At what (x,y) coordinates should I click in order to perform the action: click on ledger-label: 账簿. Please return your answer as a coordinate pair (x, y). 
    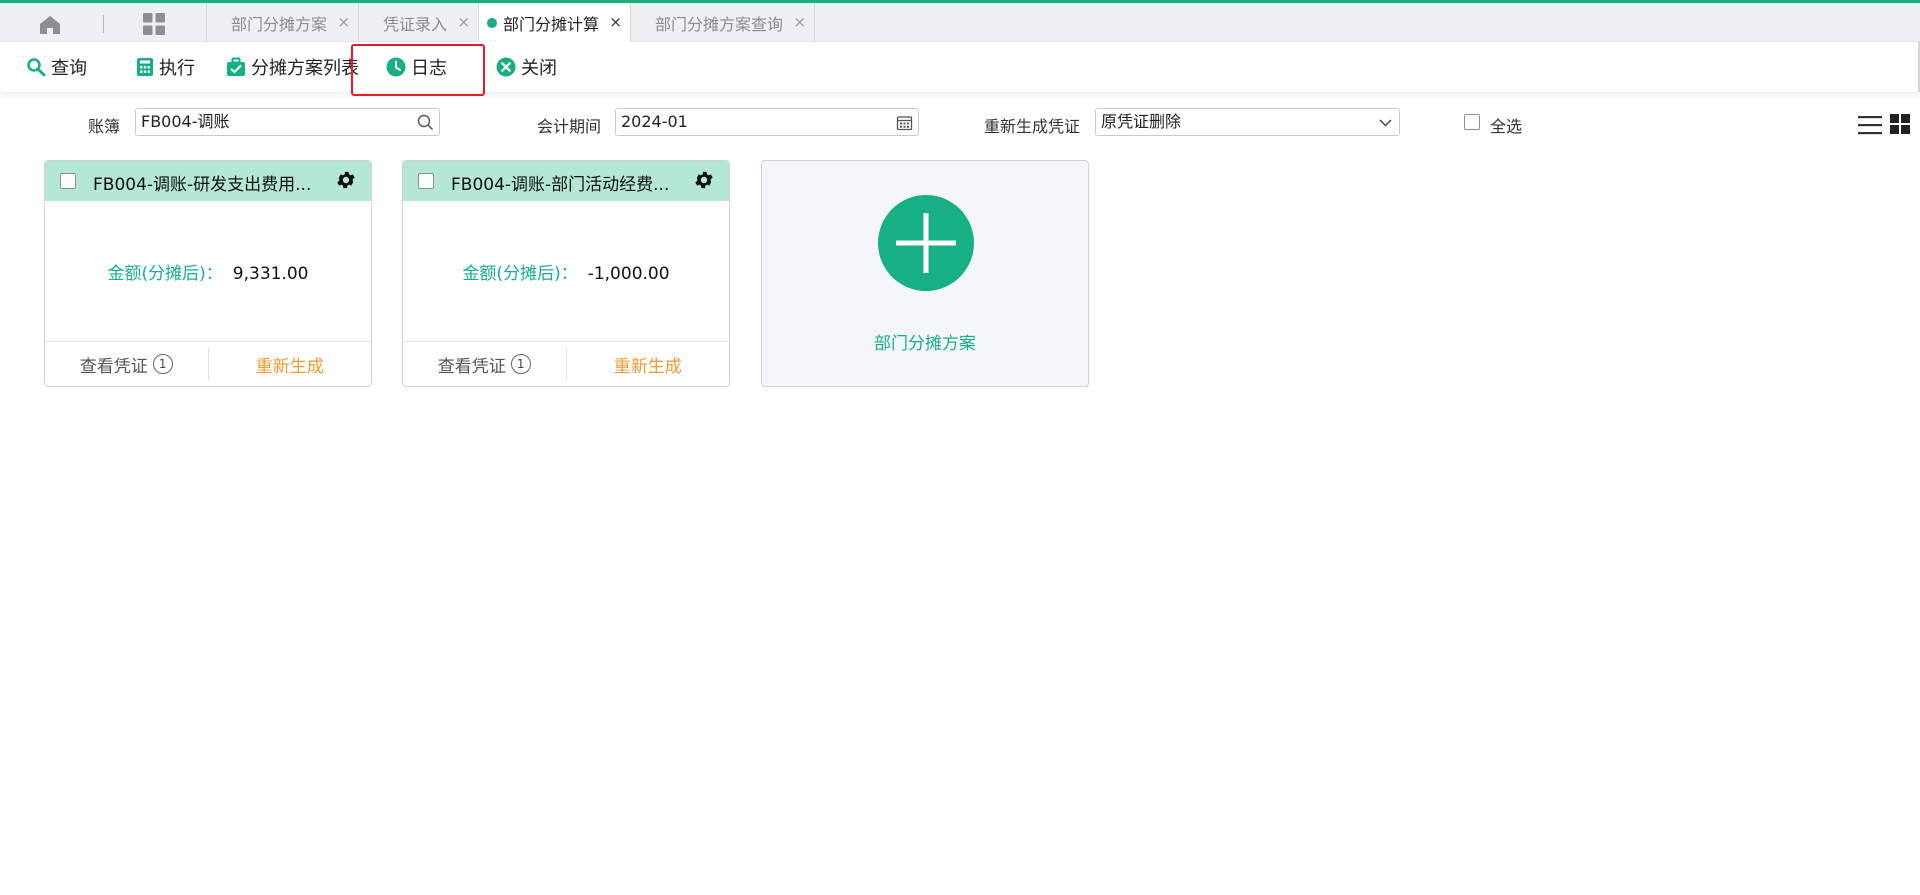
    Looking at the image, I should click on (104, 126).